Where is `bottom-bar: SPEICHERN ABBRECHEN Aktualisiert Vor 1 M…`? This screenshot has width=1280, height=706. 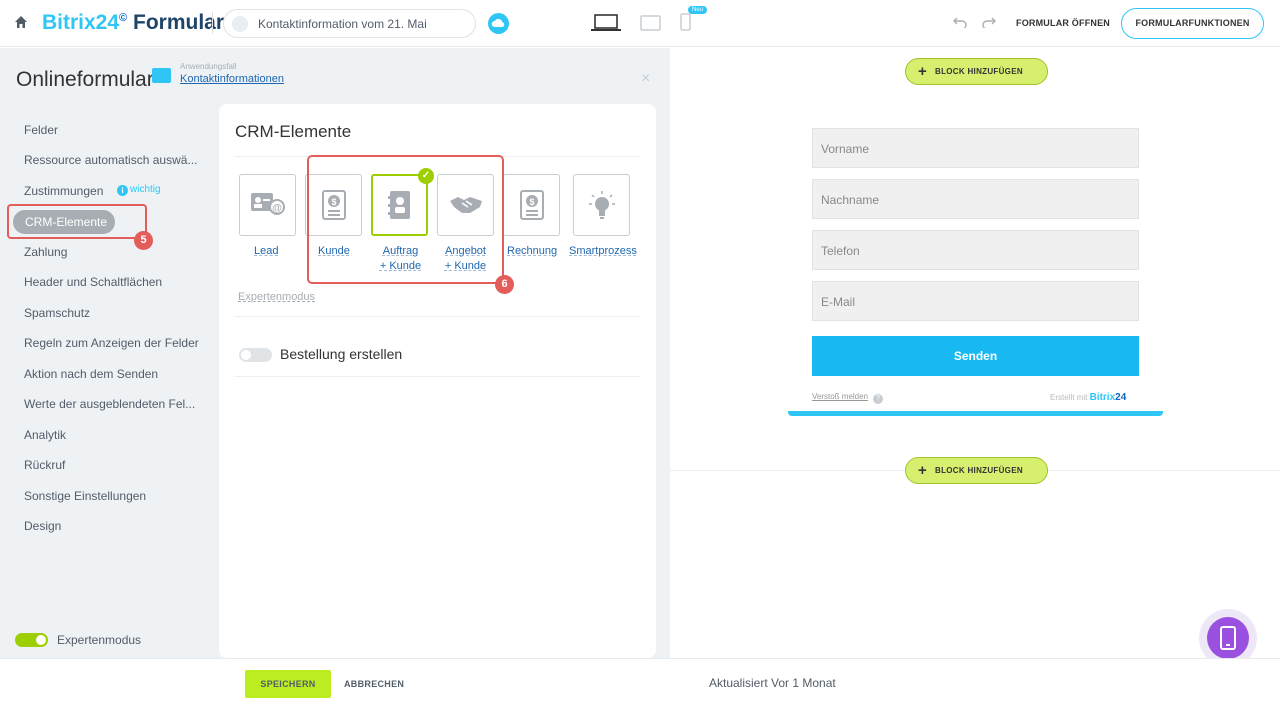 bottom-bar: SPEICHERN ABBRECHEN Aktualisiert Vor 1 M… is located at coordinates (640, 682).